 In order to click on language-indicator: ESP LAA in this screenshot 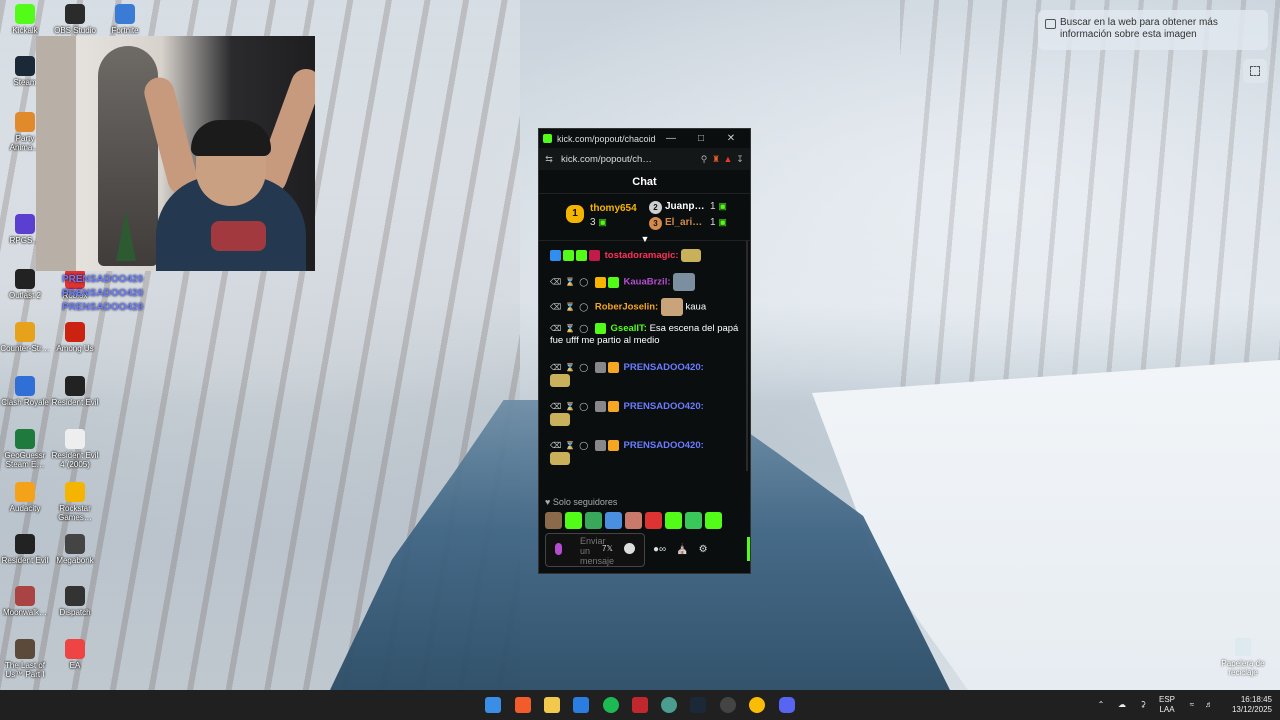, I will do `click(1167, 705)`.